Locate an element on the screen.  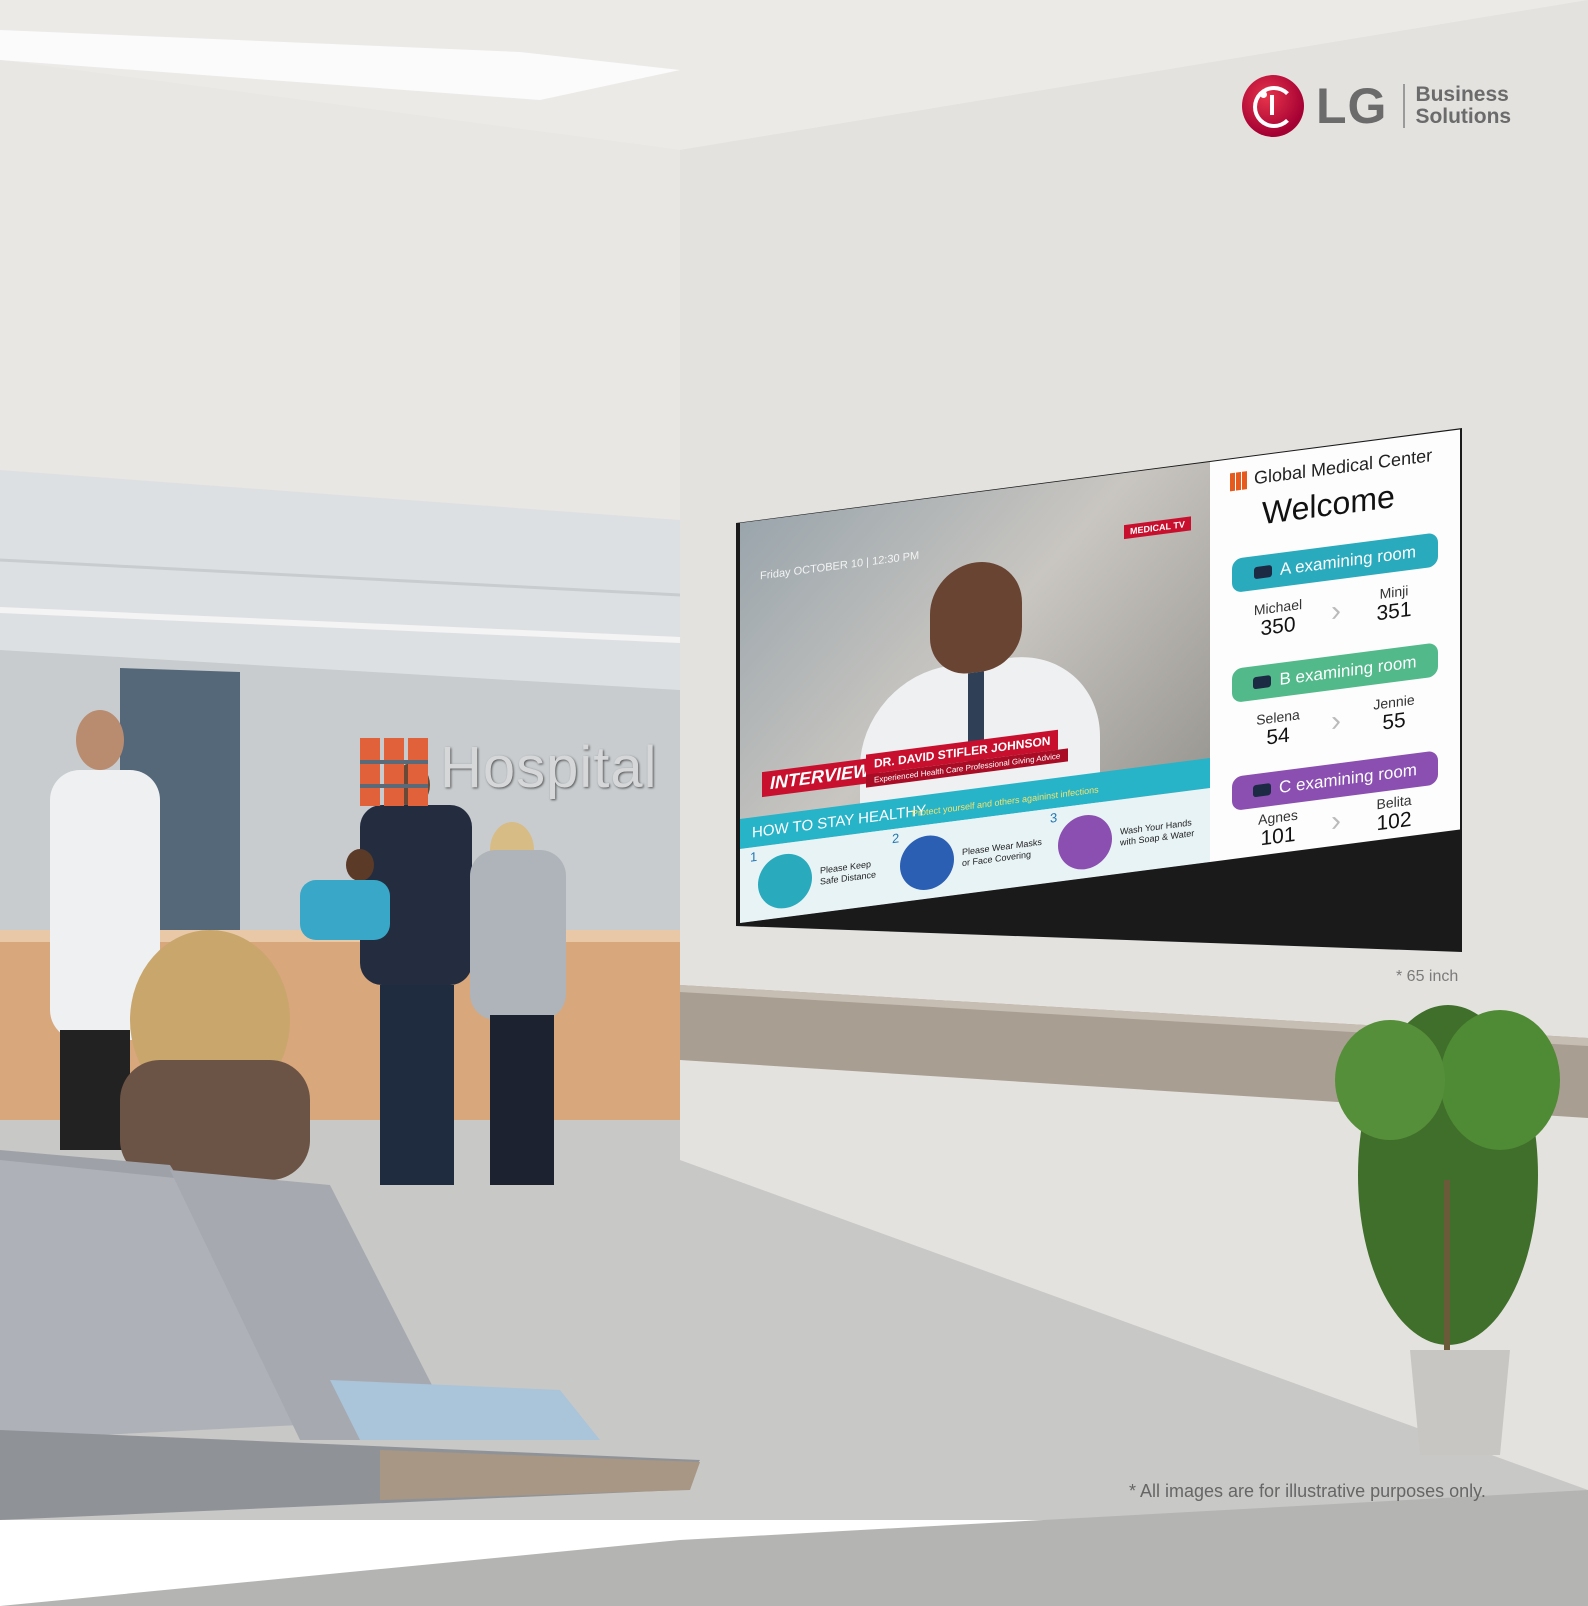
hospital-wall-sign: Hospital is located at coordinates (549, 767).